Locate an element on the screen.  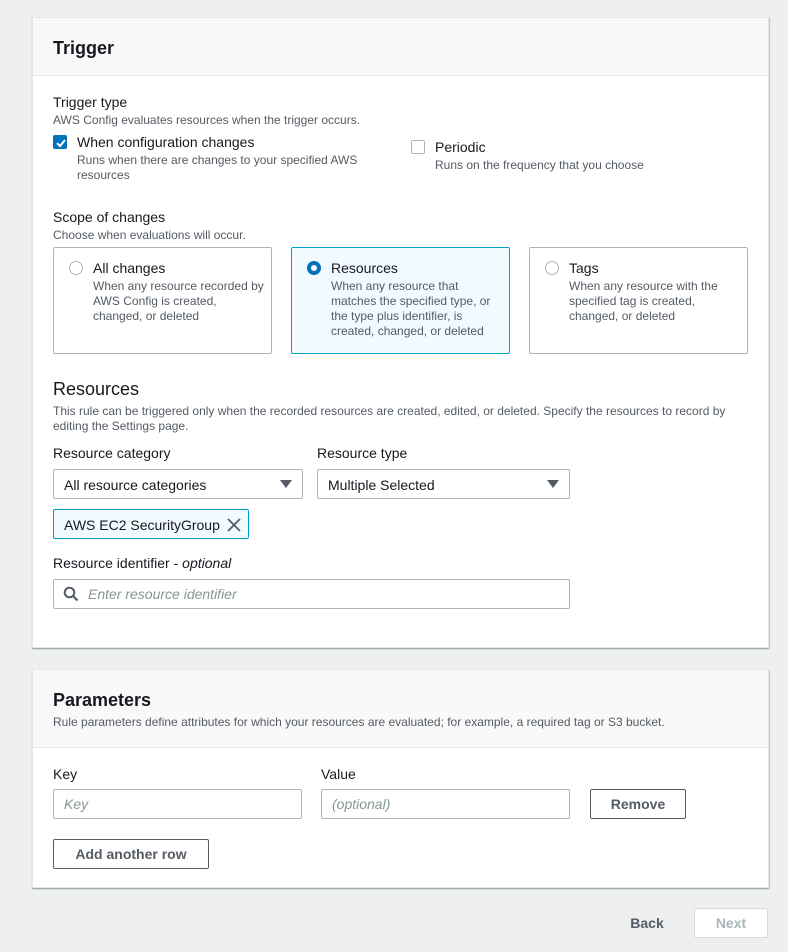
resource-identifier-label: Resource identifier - optional is located at coordinates (142, 563).